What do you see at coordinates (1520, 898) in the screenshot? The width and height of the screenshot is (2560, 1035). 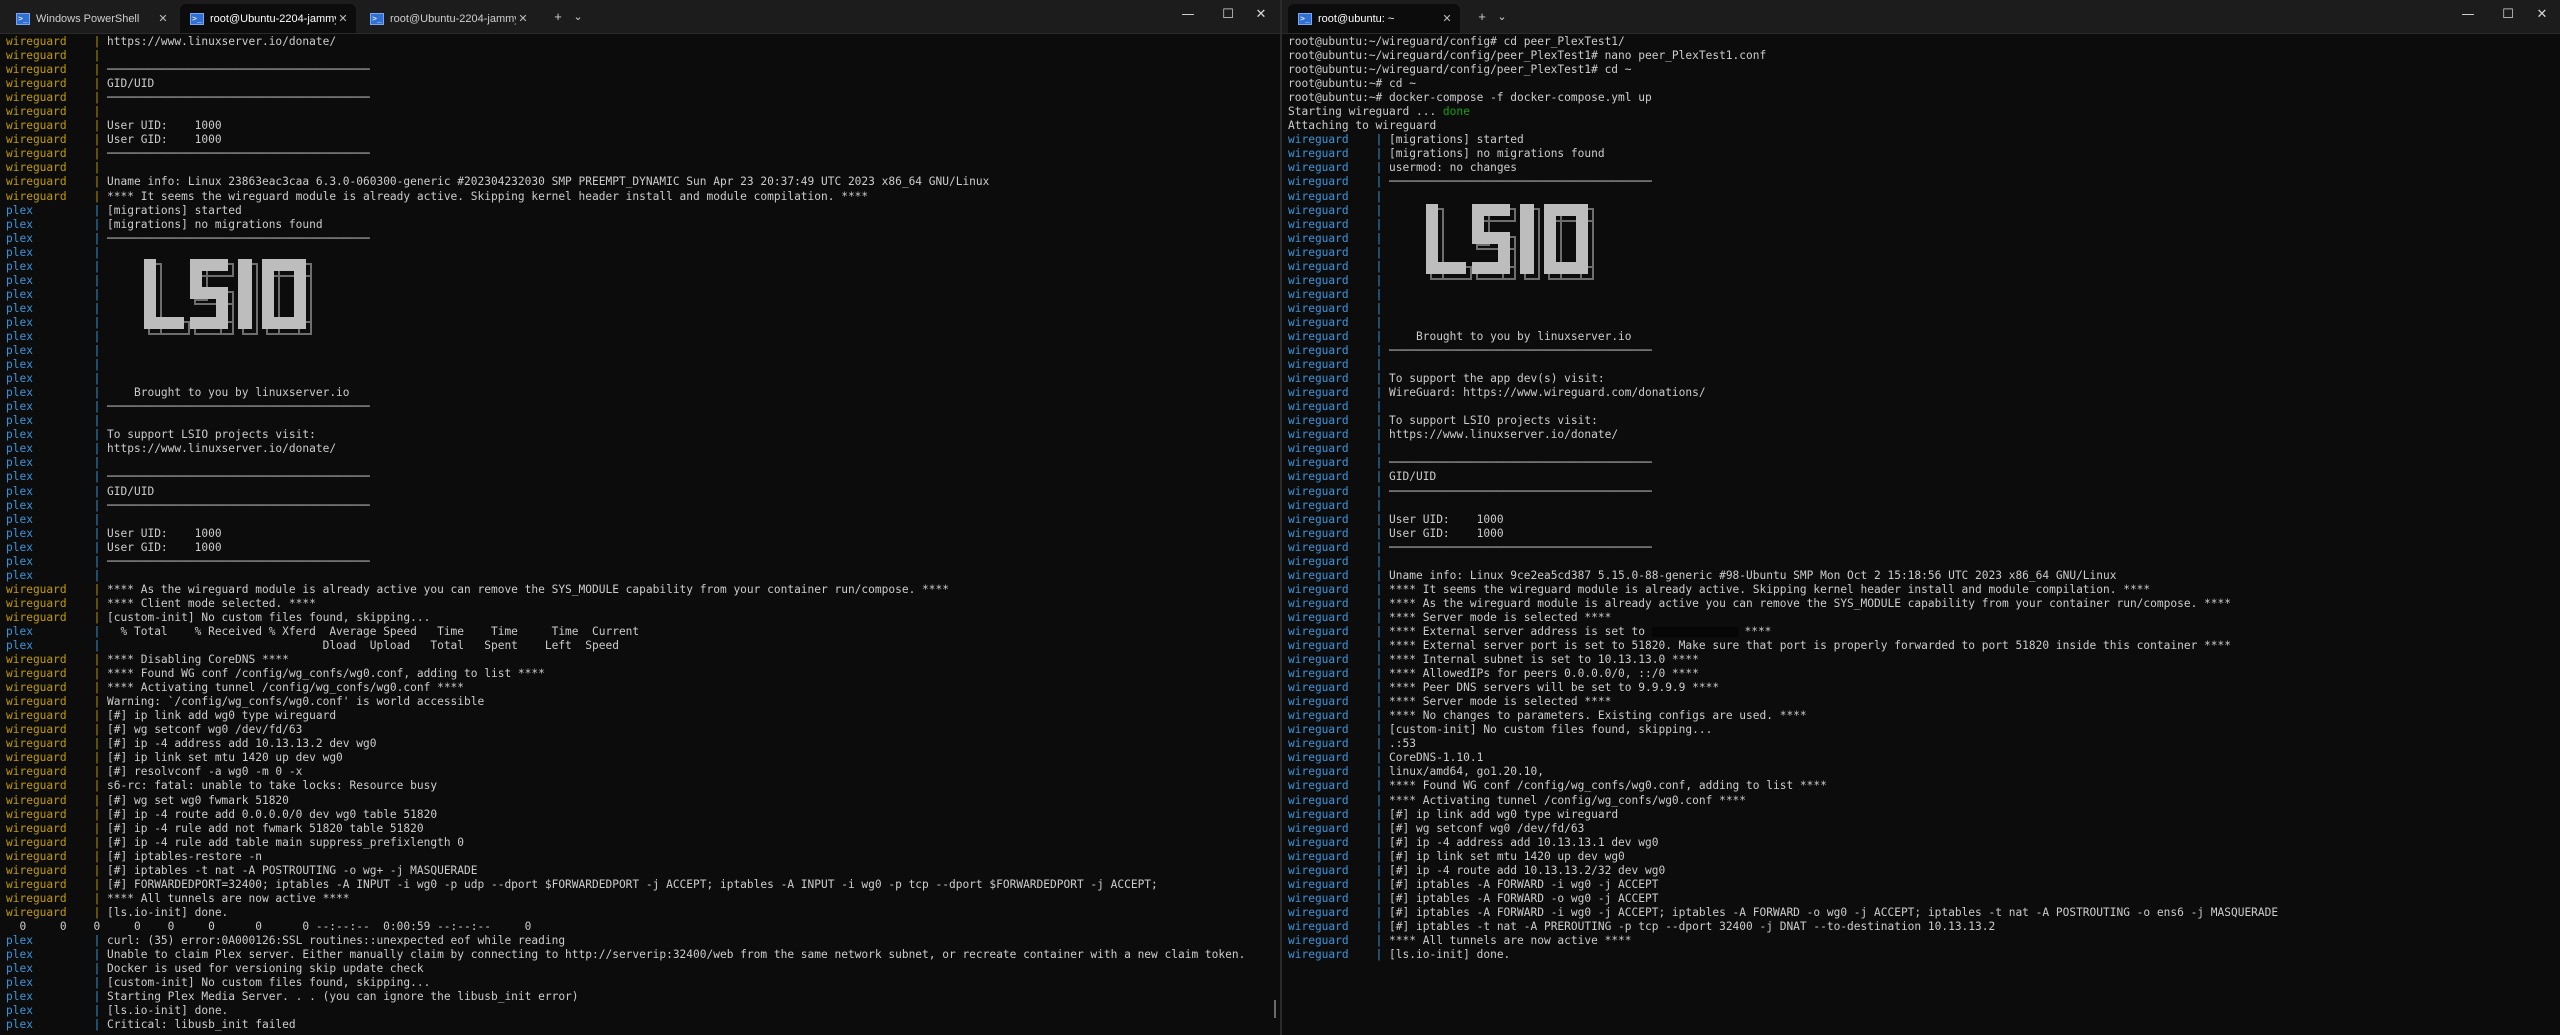 I see `line-text: [#] iptables -A FORWARD -o wg0 -j ACCEPT` at bounding box center [1520, 898].